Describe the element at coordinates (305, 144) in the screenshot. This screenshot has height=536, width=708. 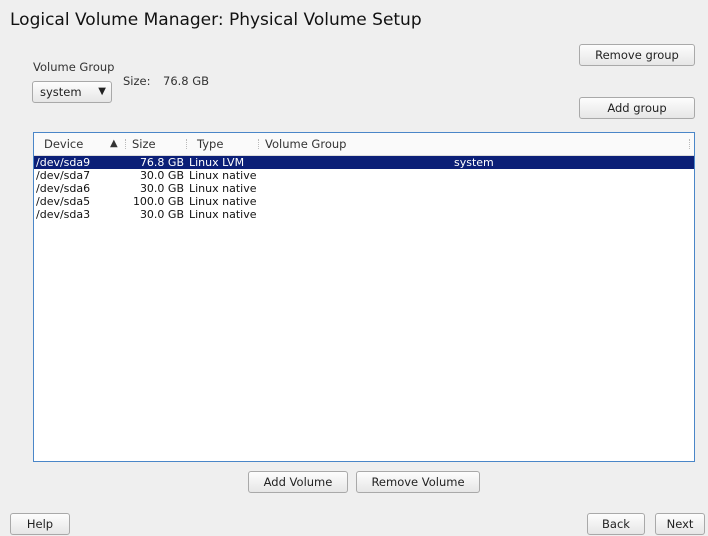
I see `column-header-volume-group: Volume Group` at that location.